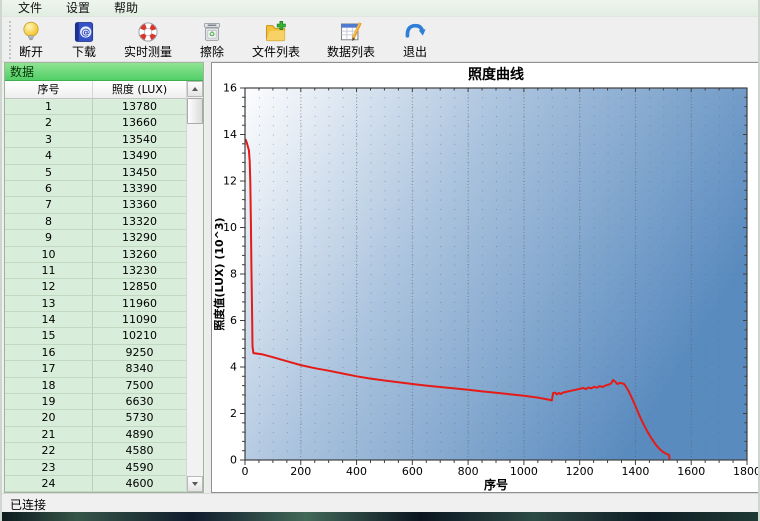  I want to click on cell-index: 17, so click(49, 369).